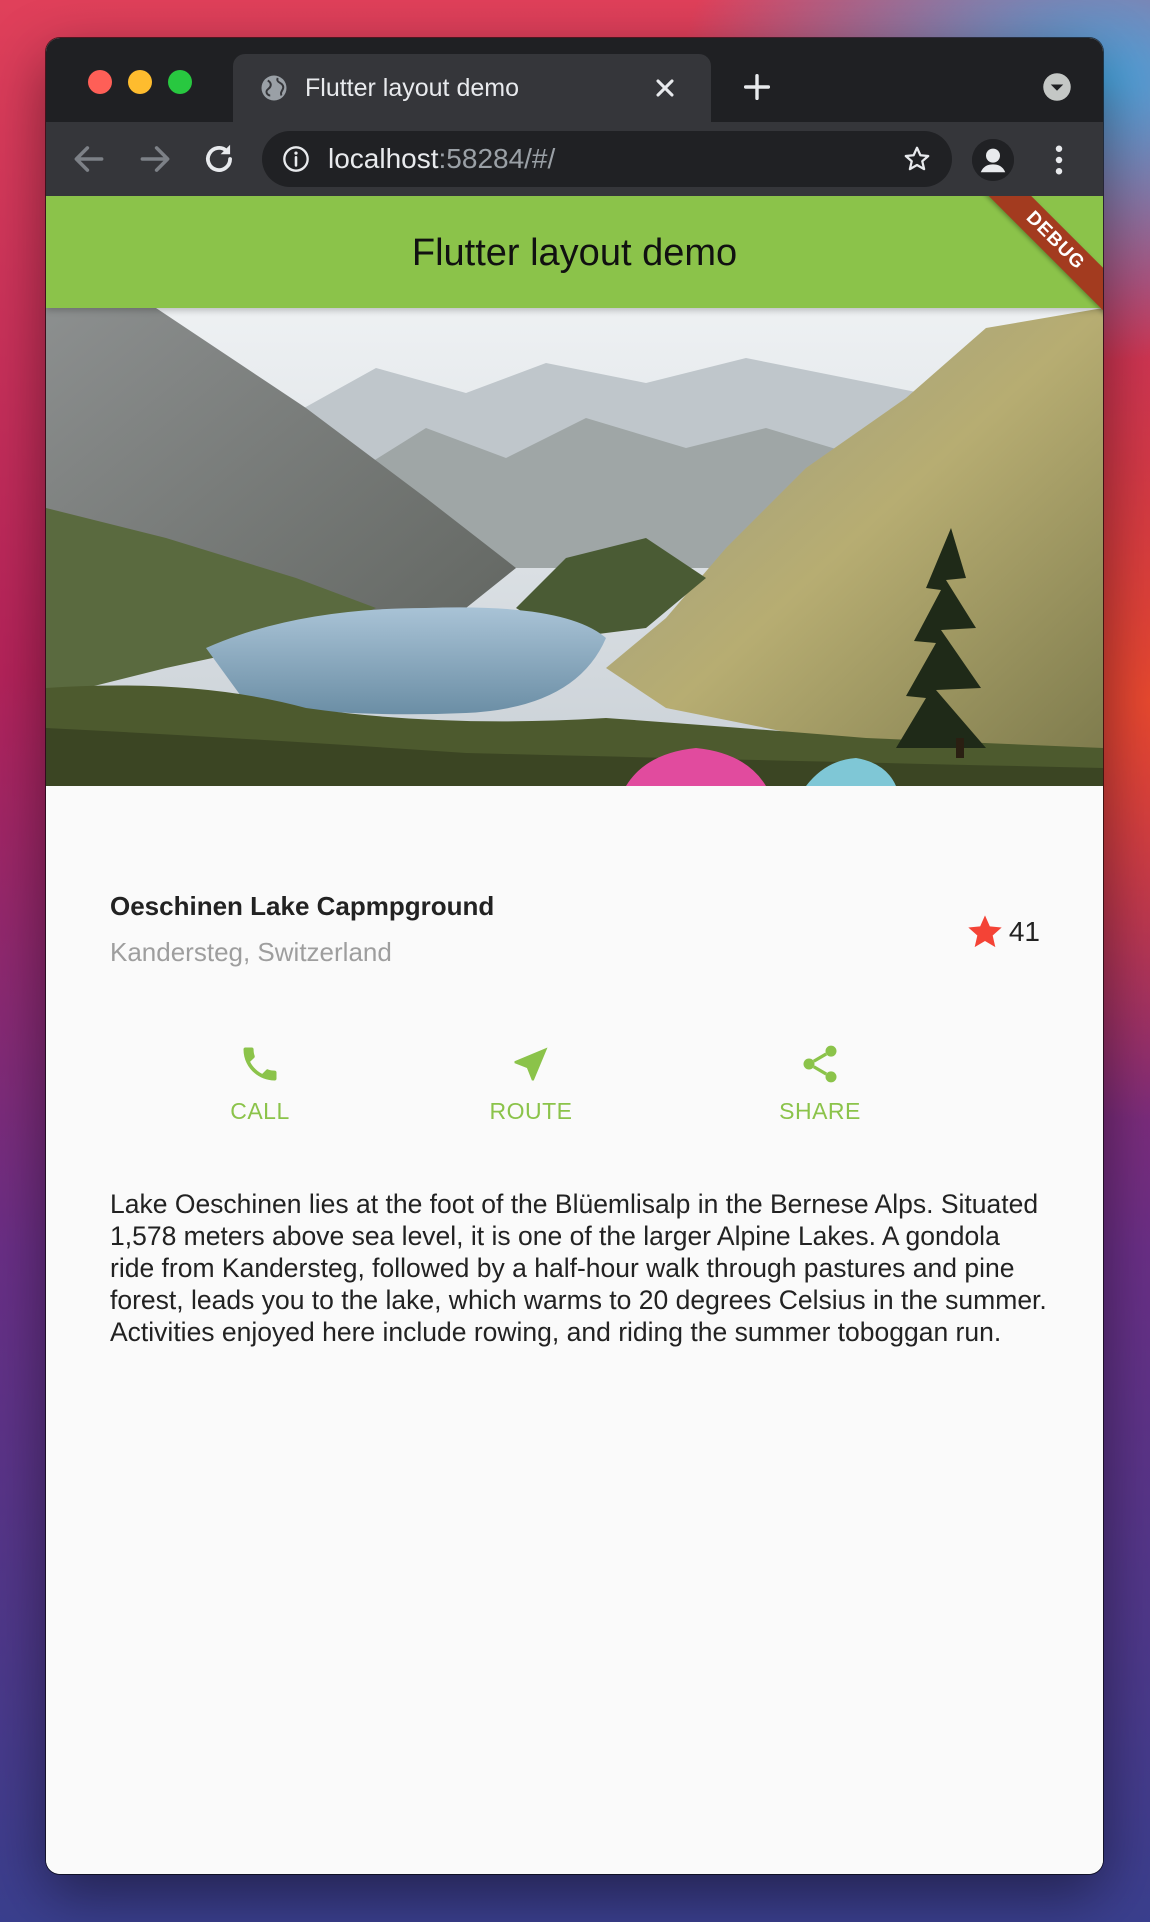 Image resolution: width=1150 pixels, height=1922 pixels. I want to click on reload-icon, so click(219, 159).